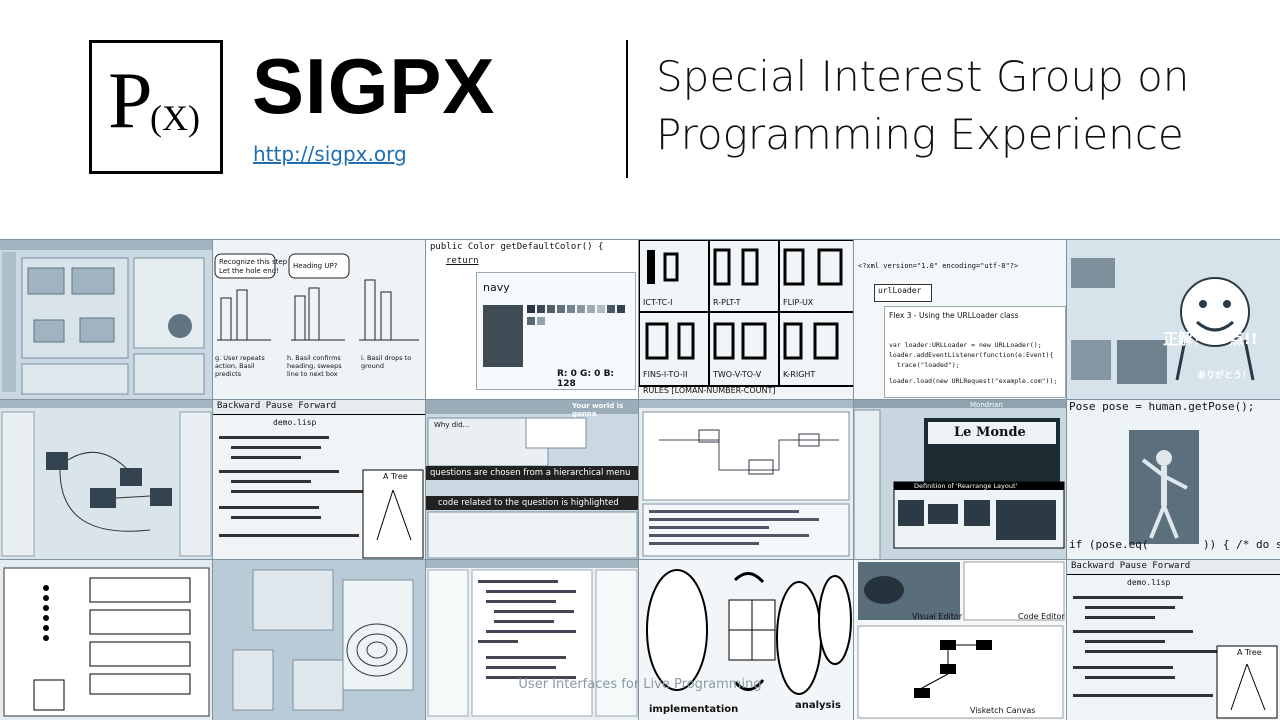 The width and height of the screenshot is (1280, 720). What do you see at coordinates (1164, 487) in the screenshot?
I see `pose-photo` at bounding box center [1164, 487].